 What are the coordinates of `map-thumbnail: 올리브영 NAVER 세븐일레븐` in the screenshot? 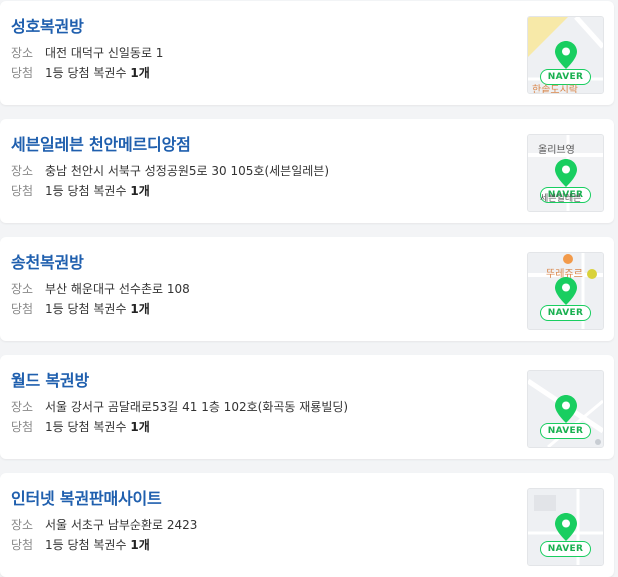 It's located at (565, 173).